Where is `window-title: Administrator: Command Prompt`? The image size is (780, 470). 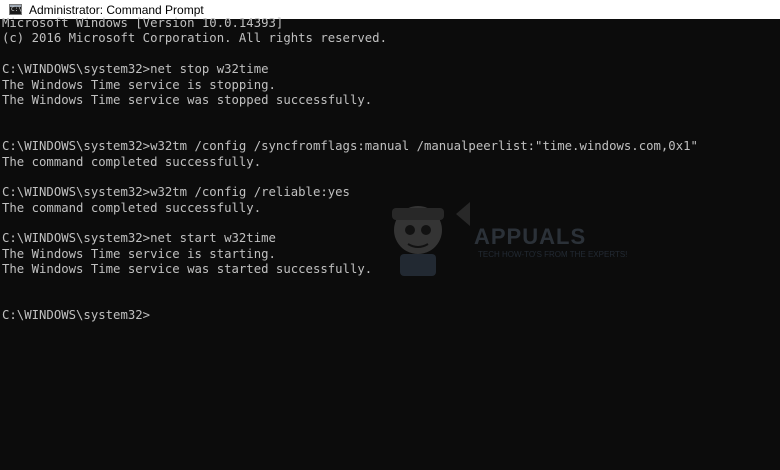 window-title: Administrator: Command Prompt is located at coordinates (116, 9).